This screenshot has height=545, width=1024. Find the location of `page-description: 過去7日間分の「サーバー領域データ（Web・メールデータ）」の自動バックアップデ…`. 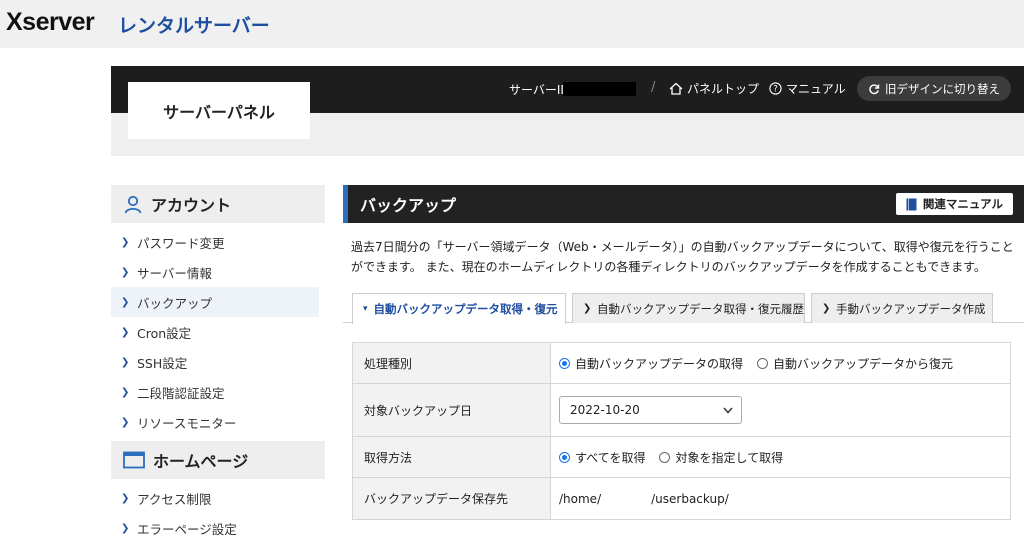

page-description: 過去7日間分の「サーバー領域データ（Web・メールデータ）」の自動バックアップデ… is located at coordinates (686, 257).